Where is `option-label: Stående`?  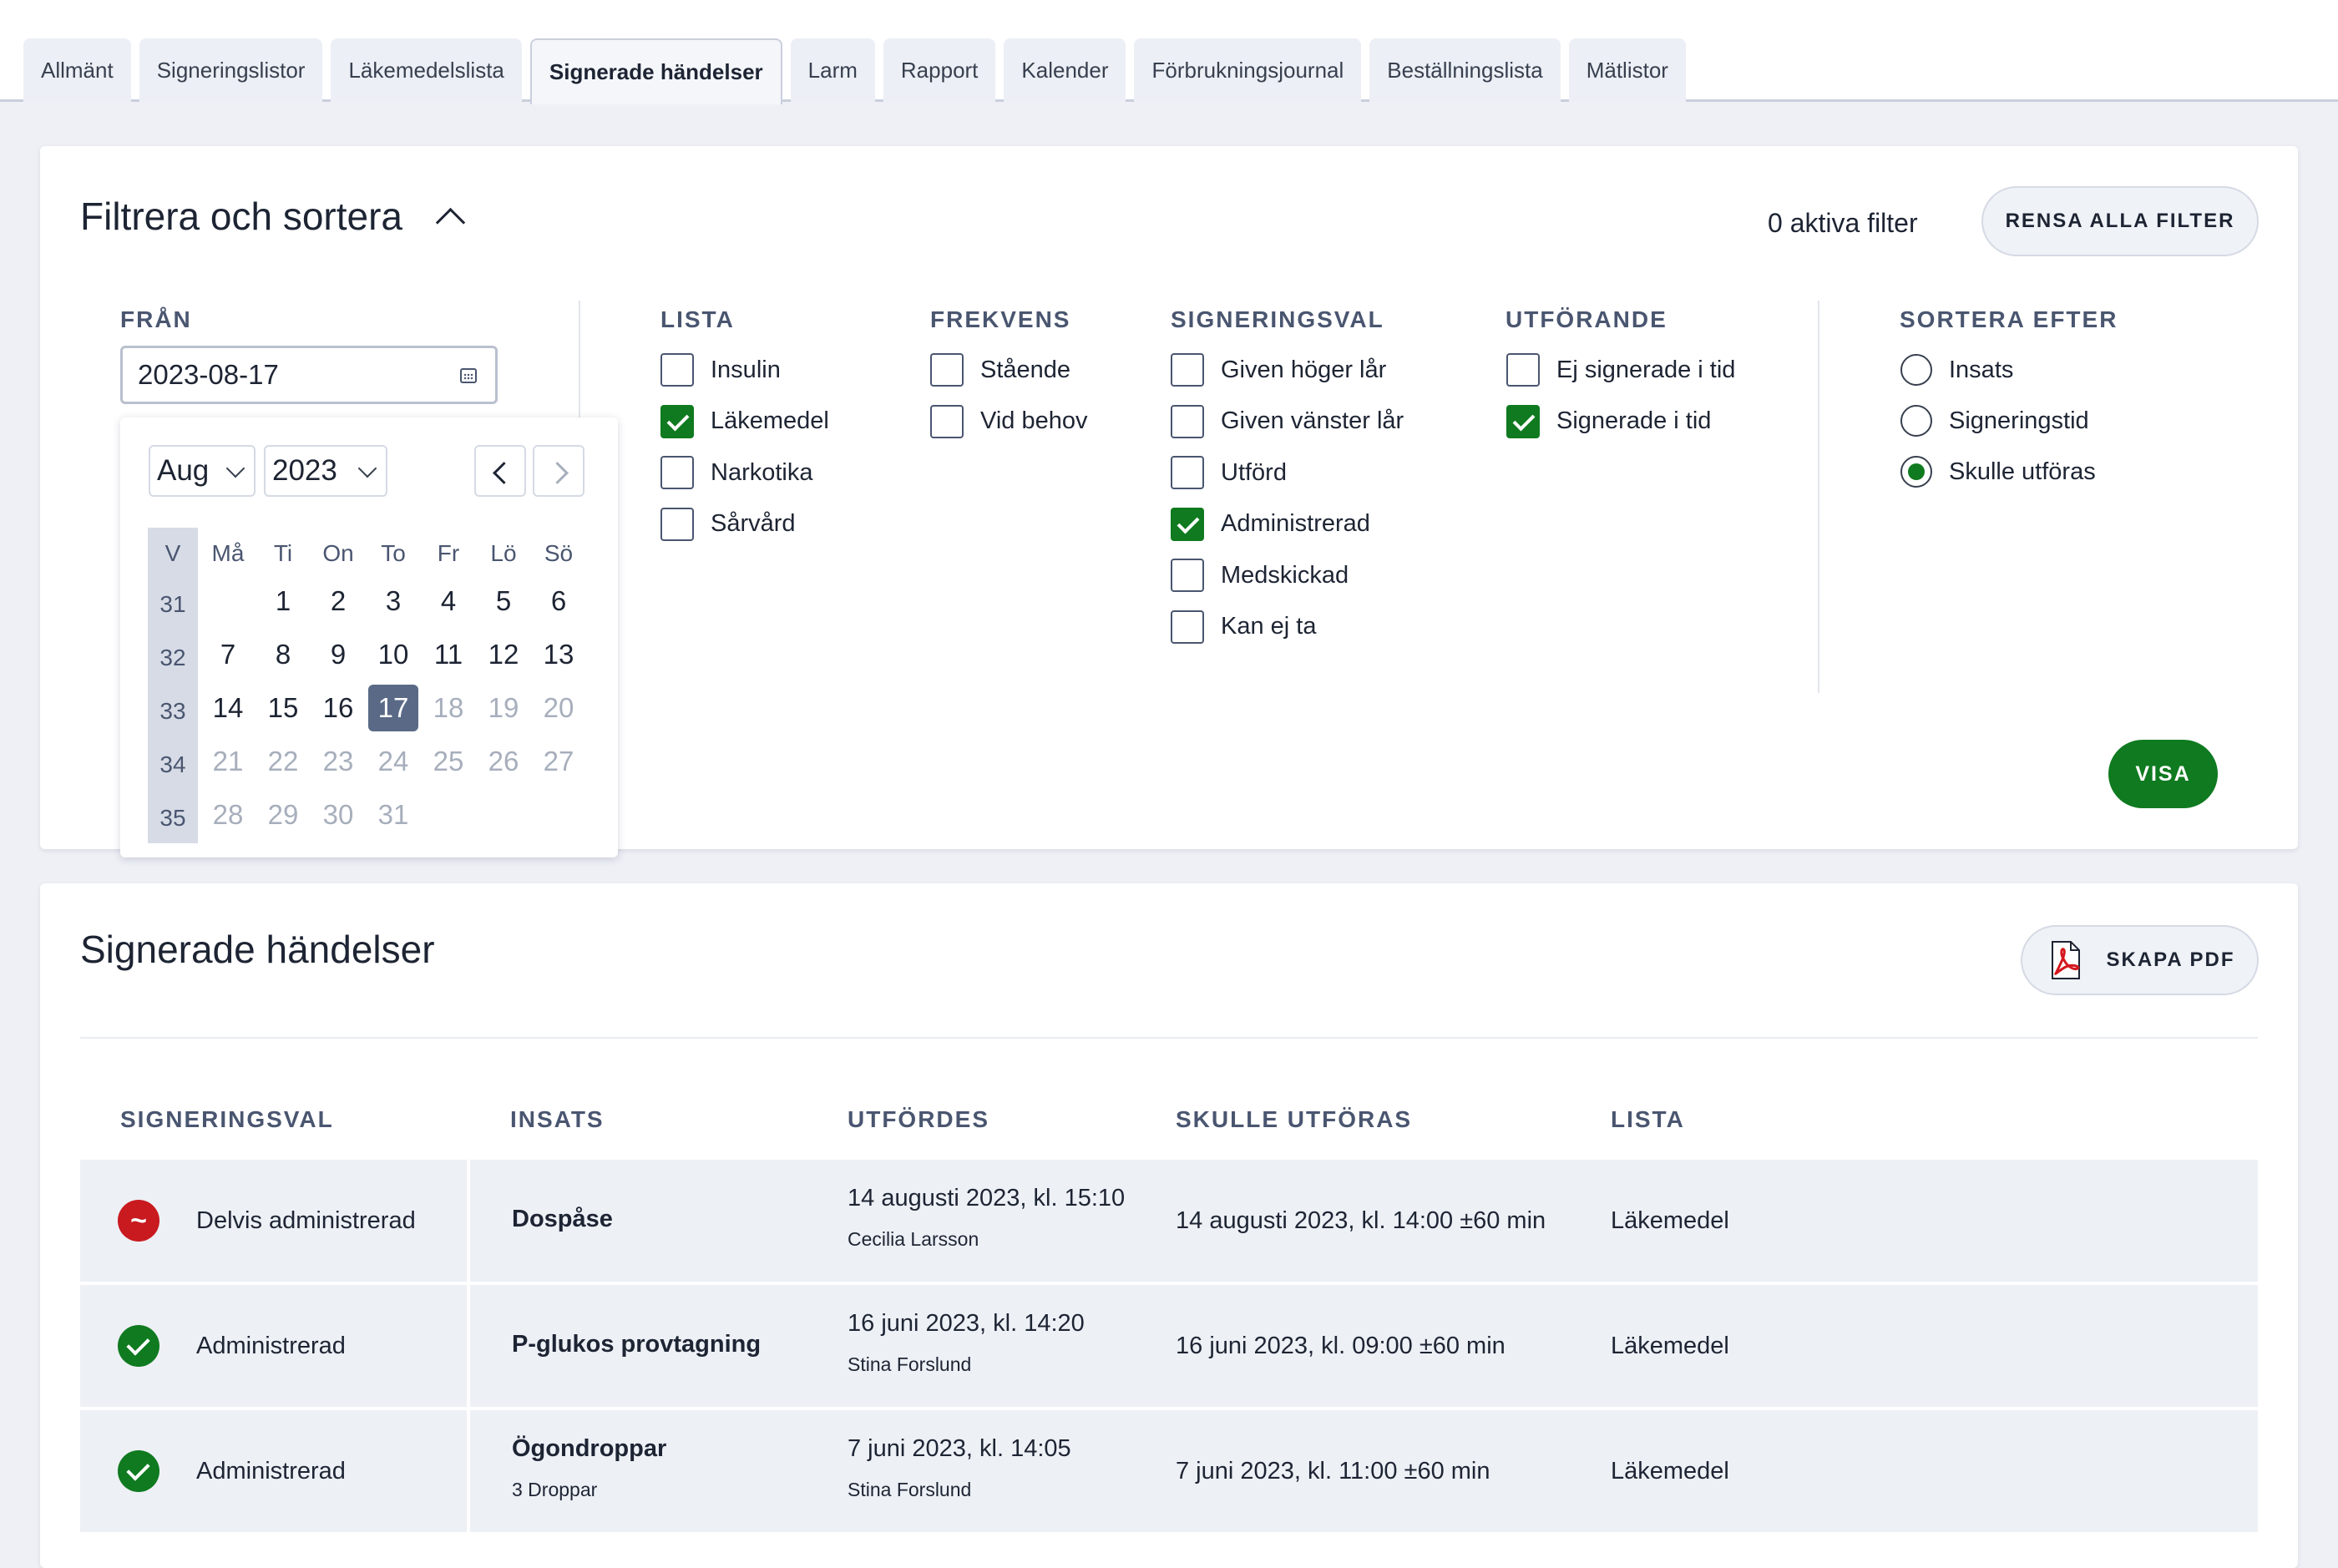
option-label: Stående is located at coordinates (1025, 369).